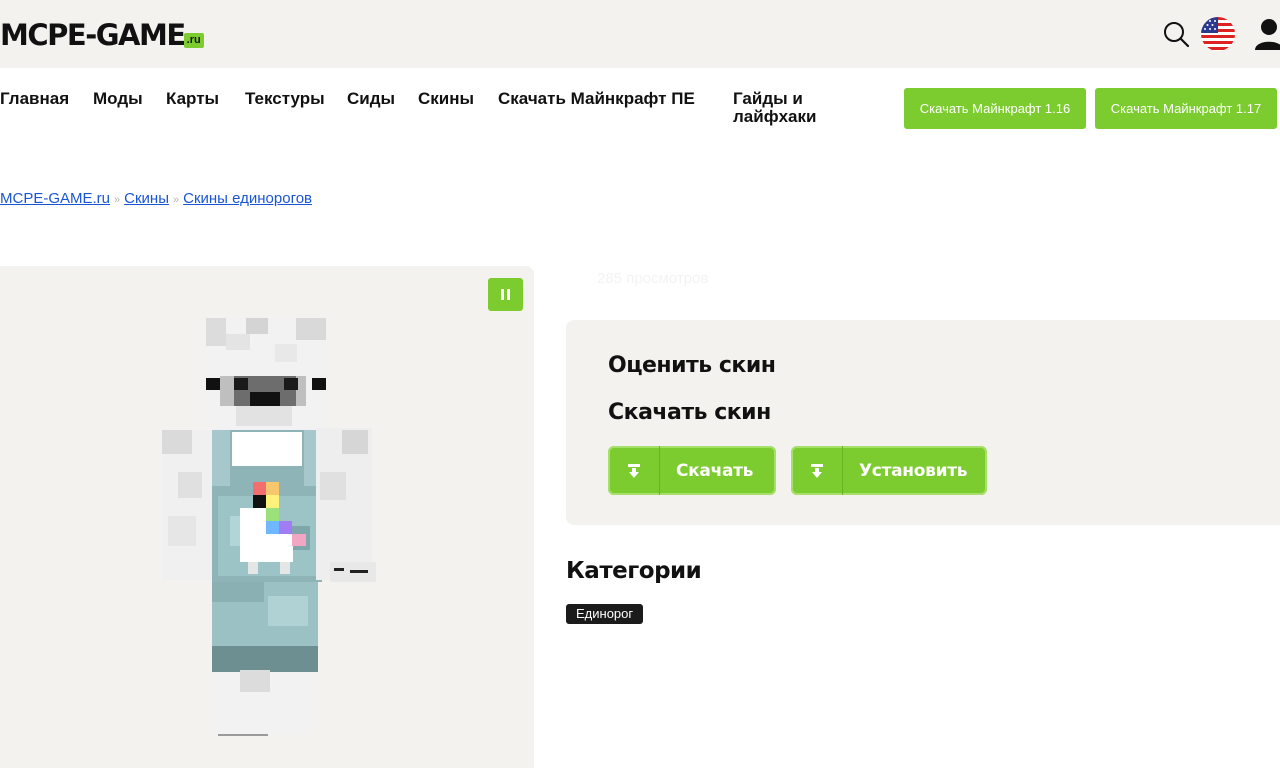 Image resolution: width=1280 pixels, height=768 pixels. What do you see at coordinates (34, 99) in the screenshot?
I see `nav-item-home: Главная` at bounding box center [34, 99].